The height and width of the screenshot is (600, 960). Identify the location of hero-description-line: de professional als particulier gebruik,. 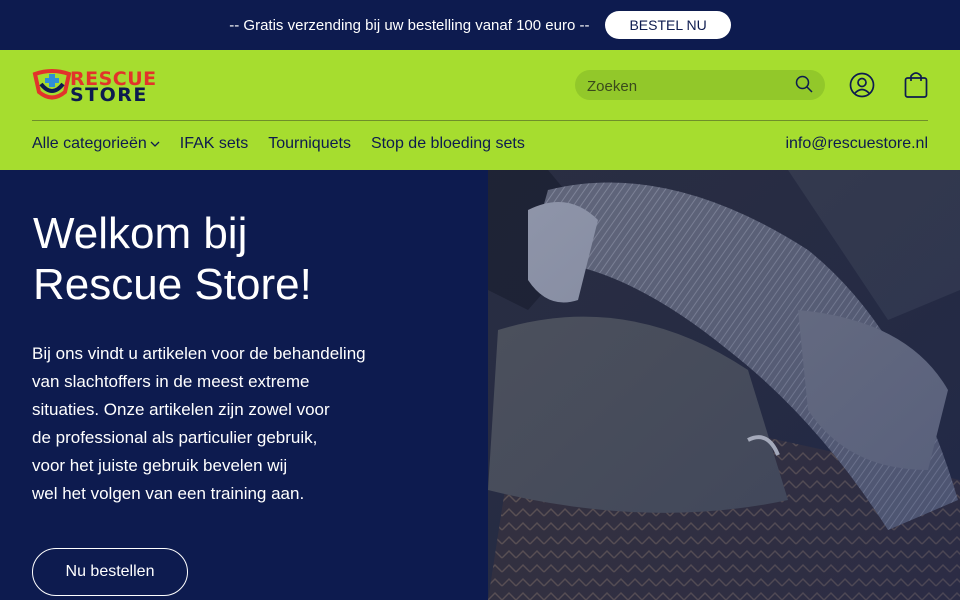
(175, 437).